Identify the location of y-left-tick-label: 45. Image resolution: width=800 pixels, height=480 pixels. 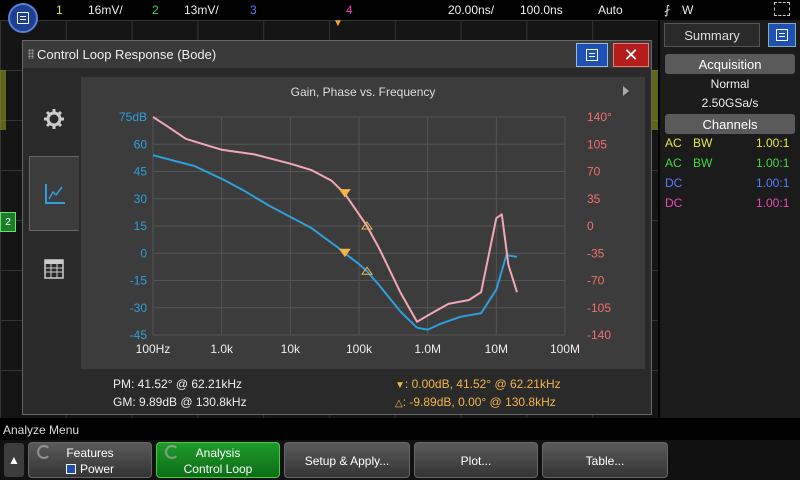
(141, 172).